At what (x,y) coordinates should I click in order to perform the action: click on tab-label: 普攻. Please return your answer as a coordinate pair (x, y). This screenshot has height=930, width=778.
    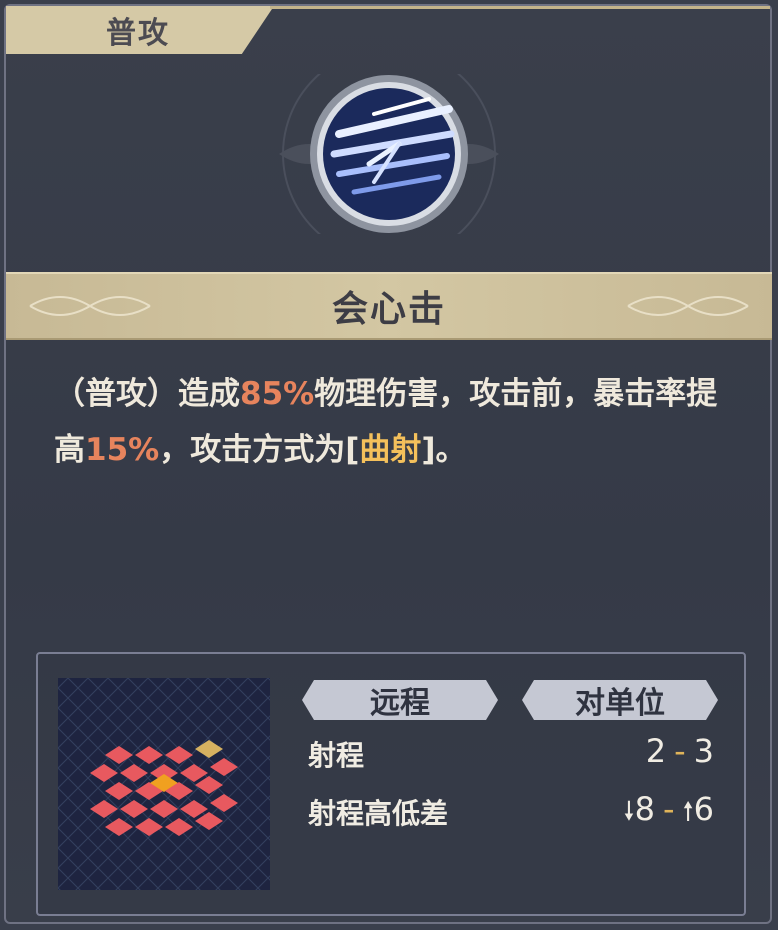
    Looking at the image, I should click on (138, 33).